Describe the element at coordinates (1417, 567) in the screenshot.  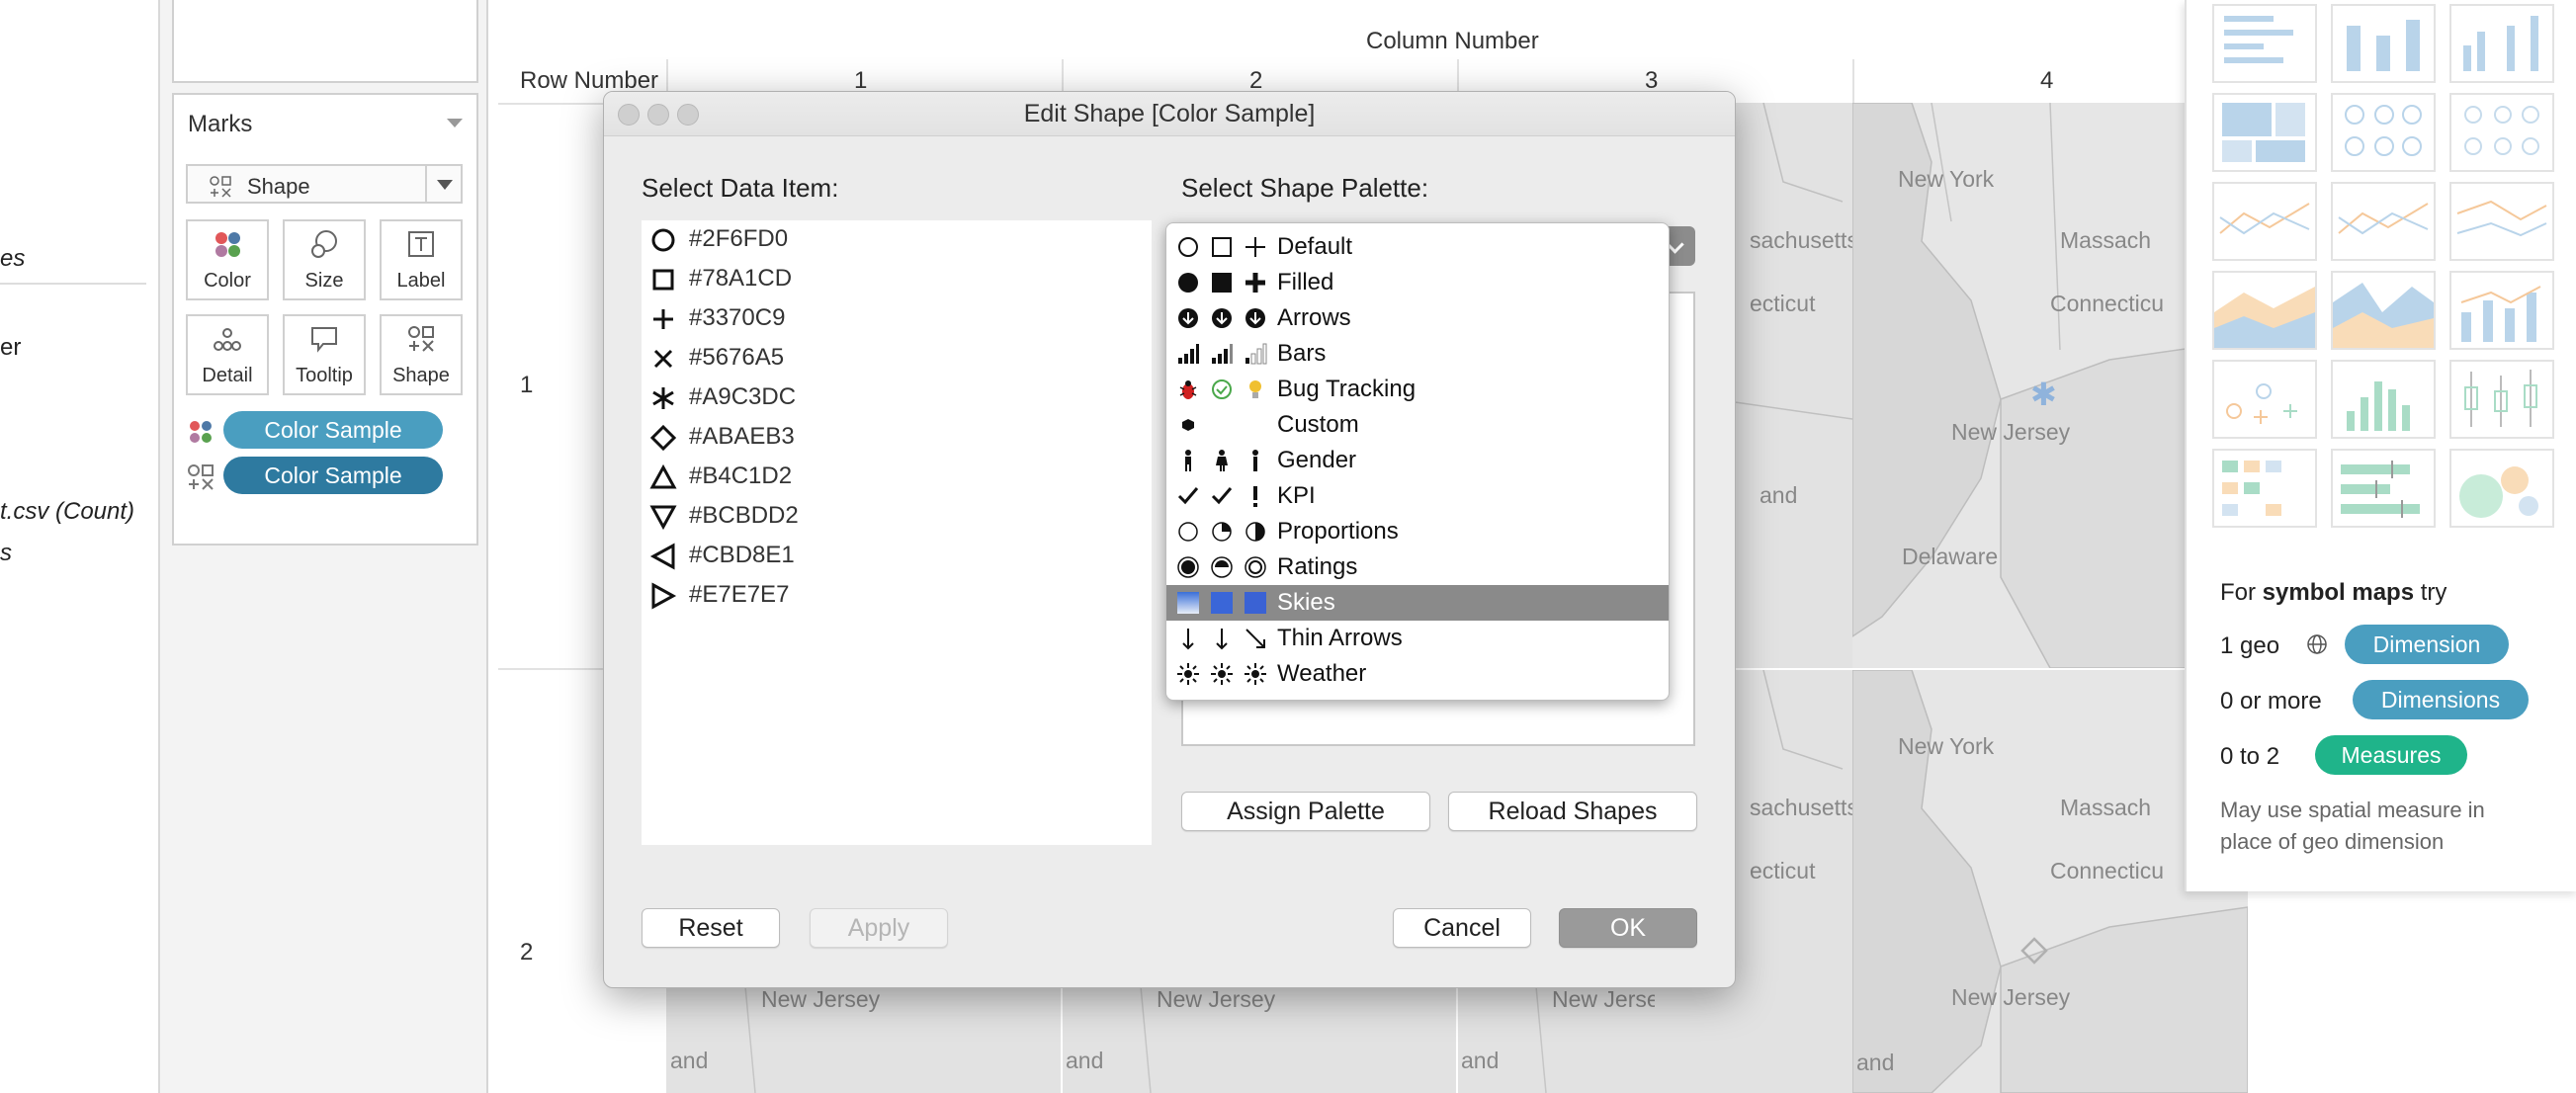
I see `palette-option: Ratings` at that location.